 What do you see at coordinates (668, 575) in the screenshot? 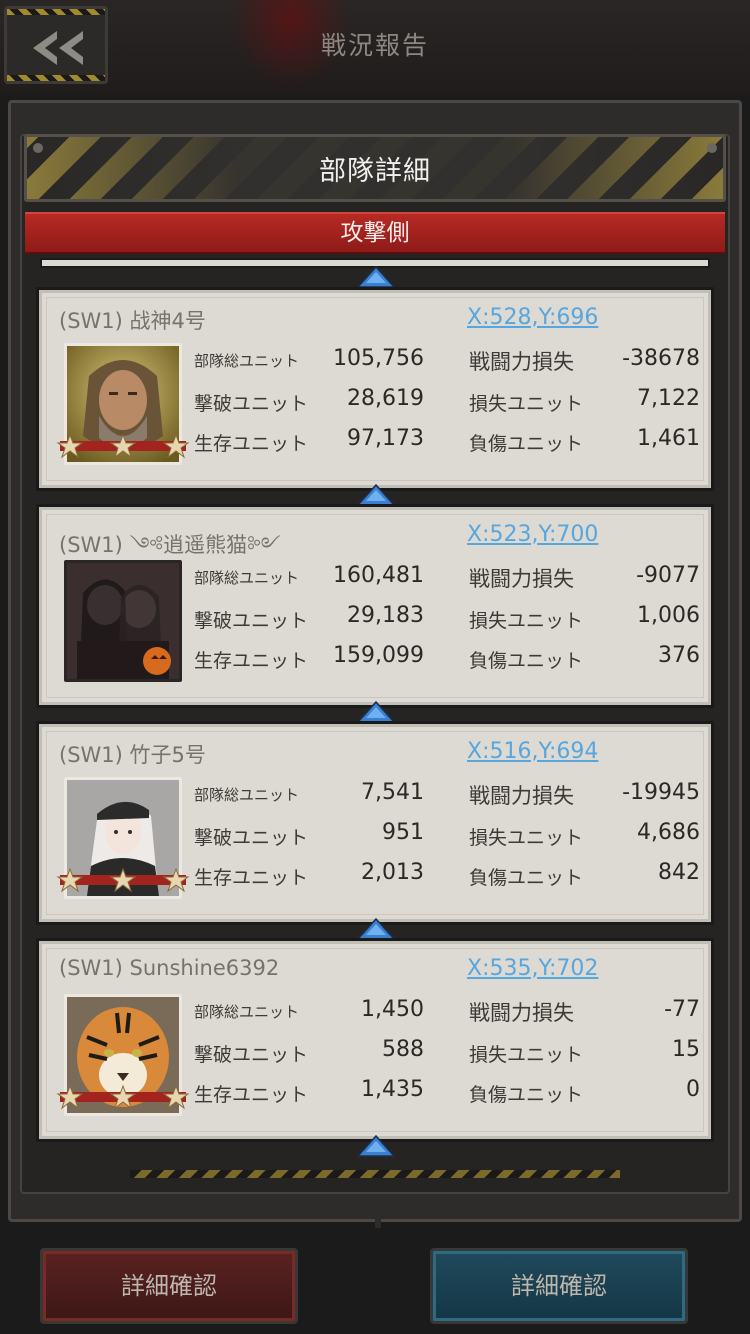
I see `power-loss-value: -9077` at bounding box center [668, 575].